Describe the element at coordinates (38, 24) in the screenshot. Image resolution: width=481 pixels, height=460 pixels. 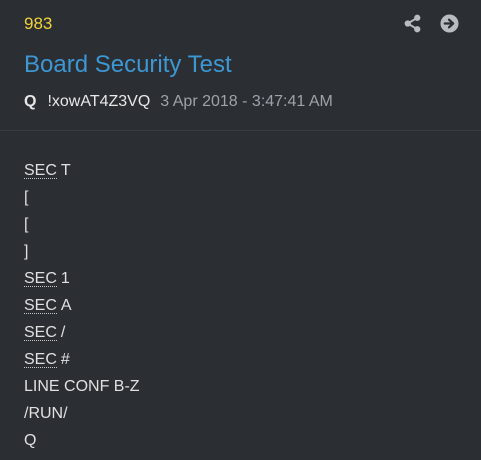
I see `post-number: 983` at that location.